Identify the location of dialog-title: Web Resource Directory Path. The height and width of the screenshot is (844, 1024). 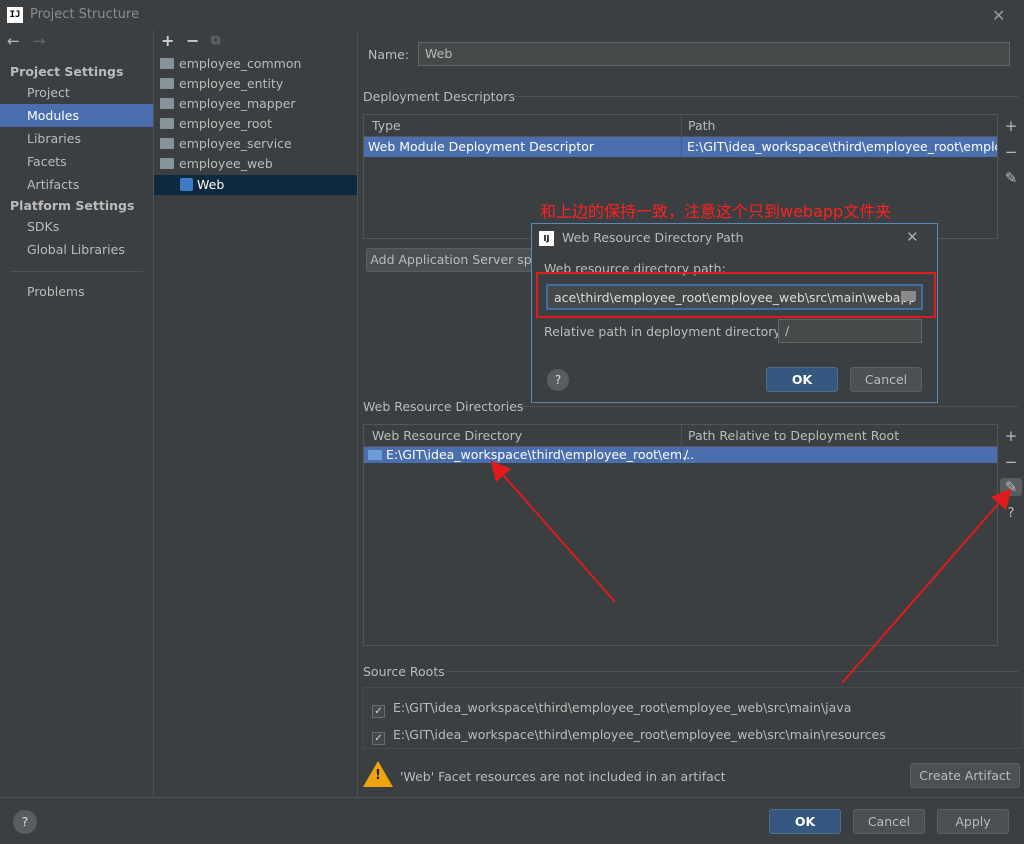
(653, 237).